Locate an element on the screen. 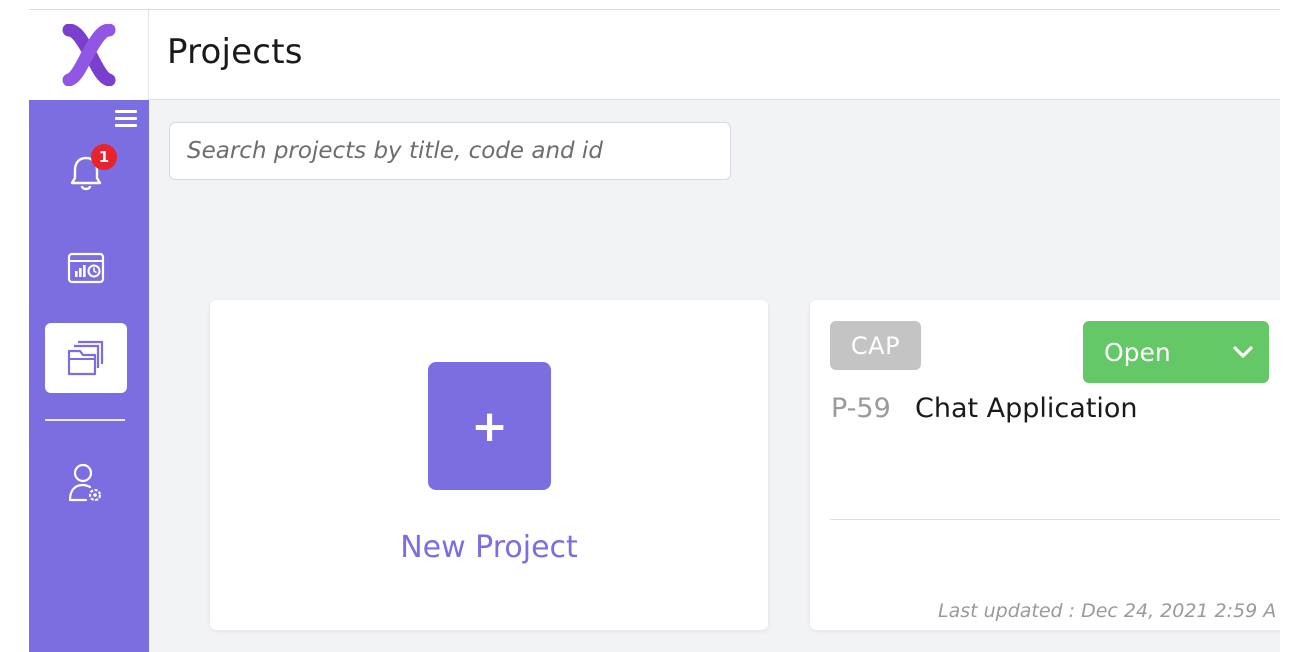  sidebar-item-dashboard is located at coordinates (86, 268).